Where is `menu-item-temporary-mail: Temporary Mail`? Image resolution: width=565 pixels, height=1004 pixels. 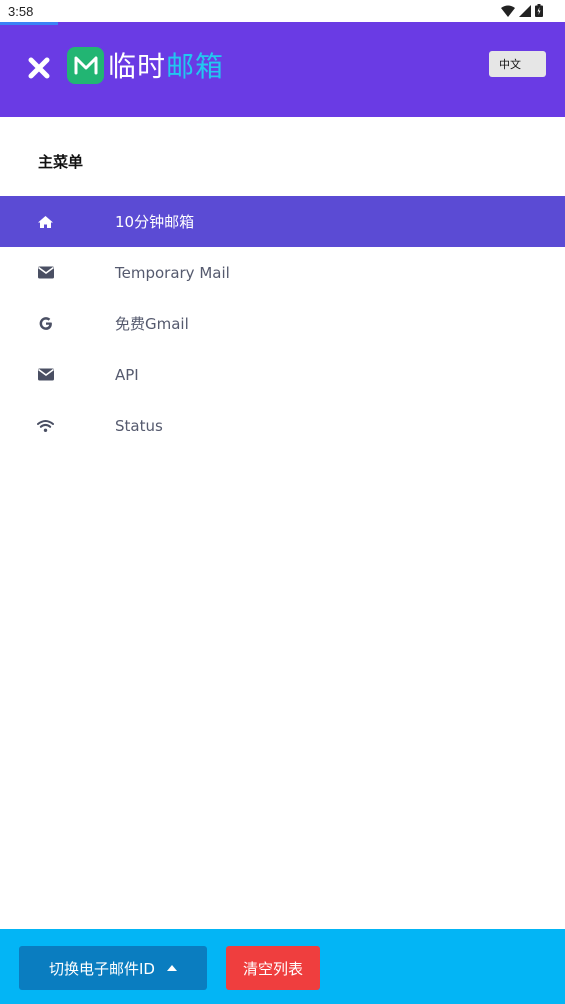 menu-item-temporary-mail: Temporary Mail is located at coordinates (282, 272).